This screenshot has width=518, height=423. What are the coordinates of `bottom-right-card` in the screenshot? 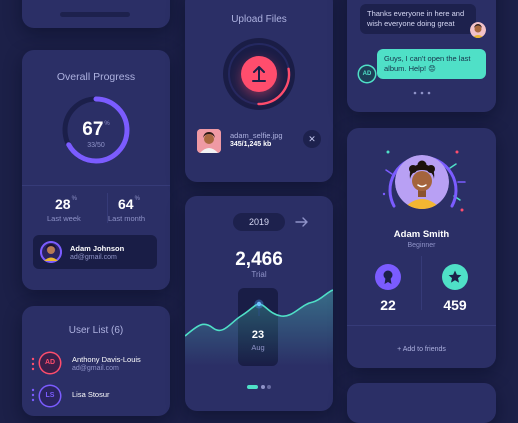 It's located at (421, 403).